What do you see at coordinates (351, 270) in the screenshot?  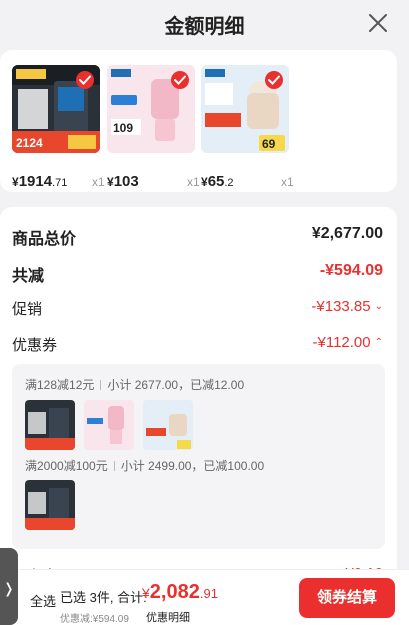 I see `total-reduce-value: -¥594.09` at bounding box center [351, 270].